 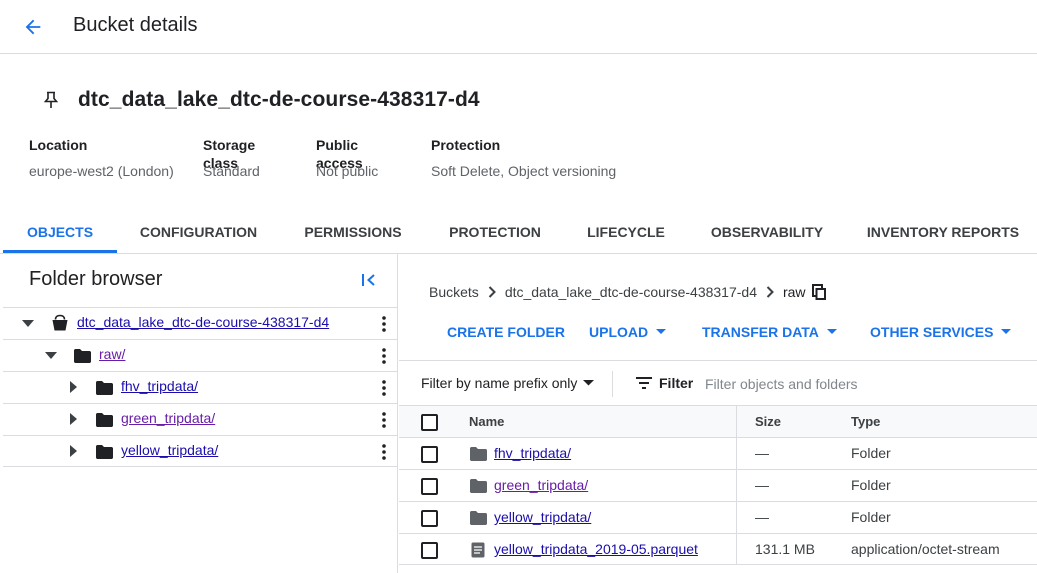 I want to click on tree-node-raw: raw/, so click(x=200, y=355).